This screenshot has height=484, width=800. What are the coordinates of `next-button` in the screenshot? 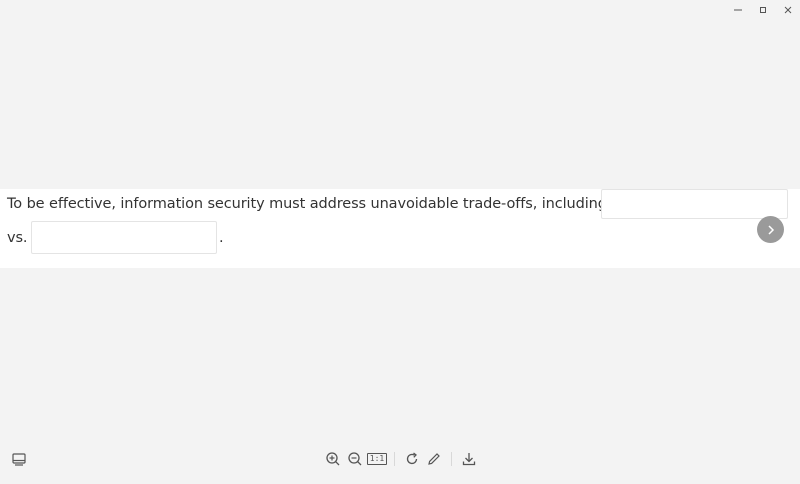 It's located at (770, 229).